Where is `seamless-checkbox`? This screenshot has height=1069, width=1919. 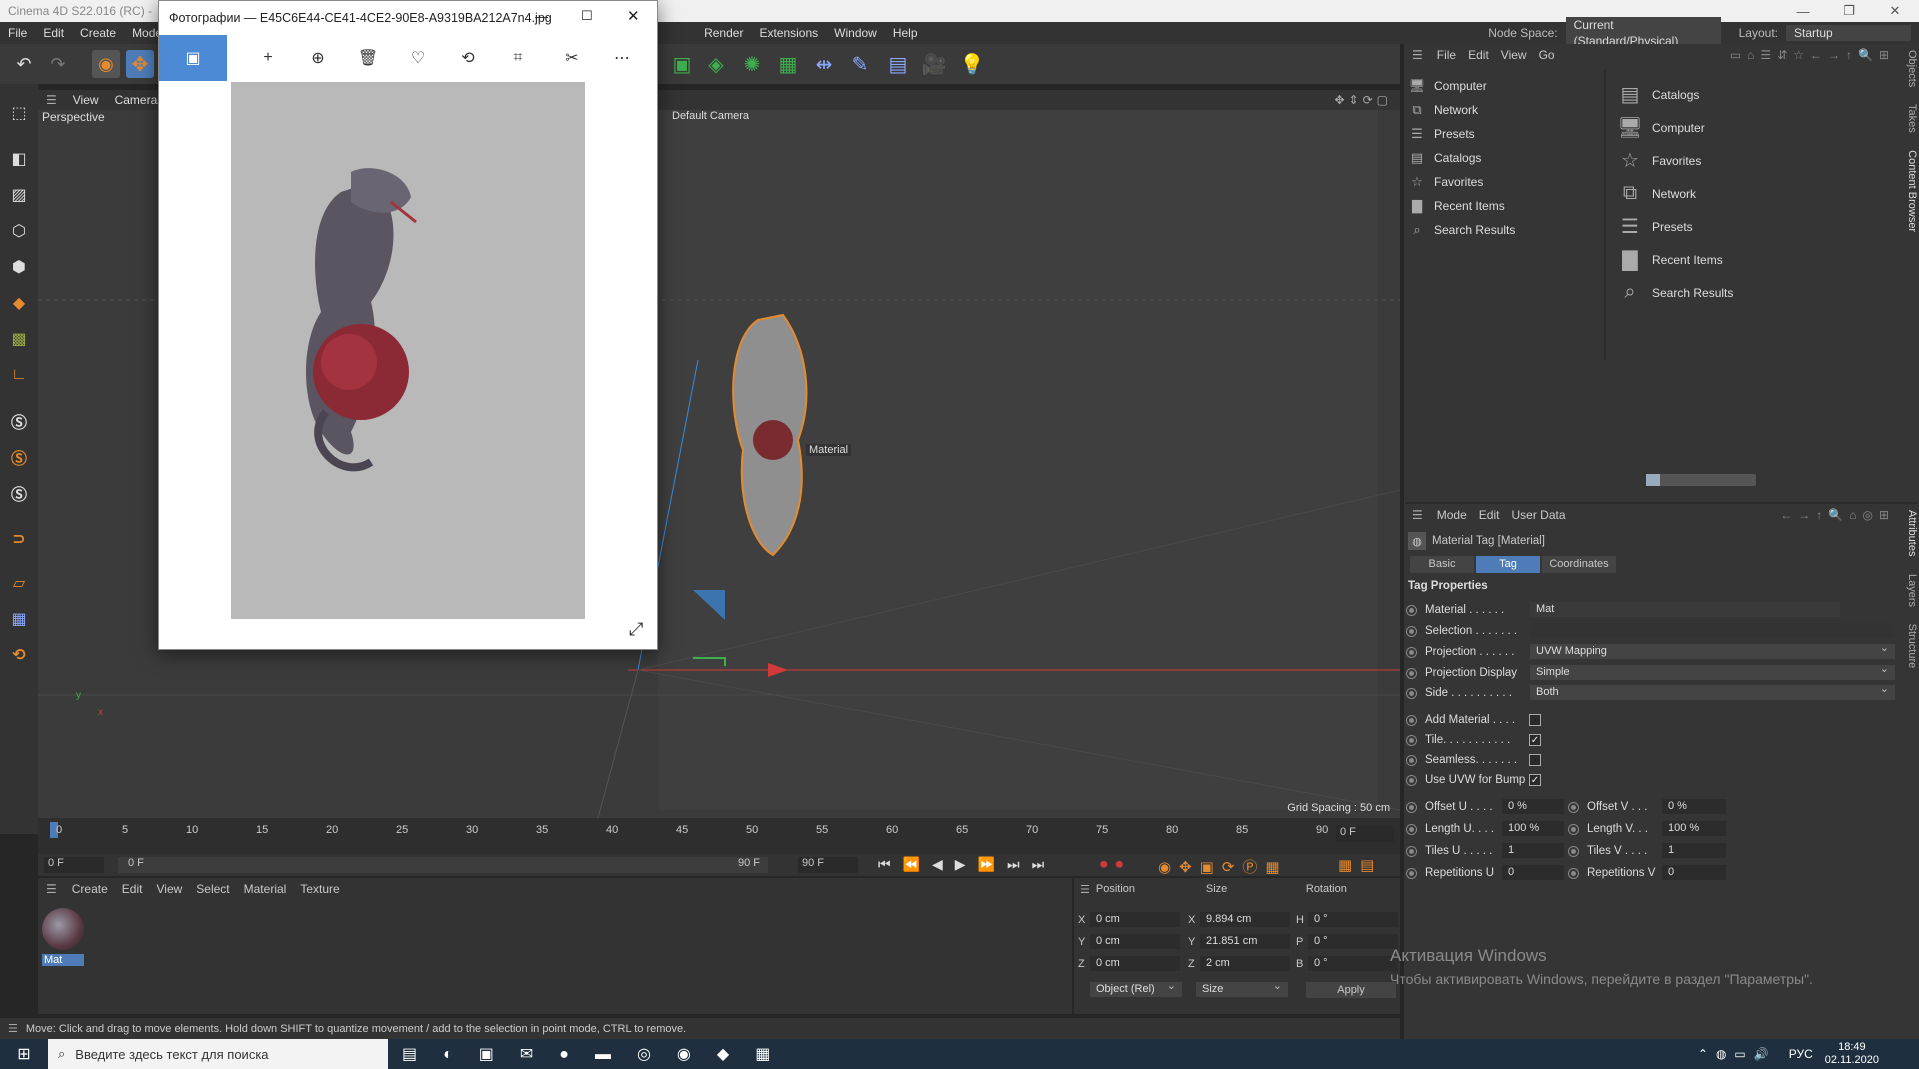 seamless-checkbox is located at coordinates (1535, 760).